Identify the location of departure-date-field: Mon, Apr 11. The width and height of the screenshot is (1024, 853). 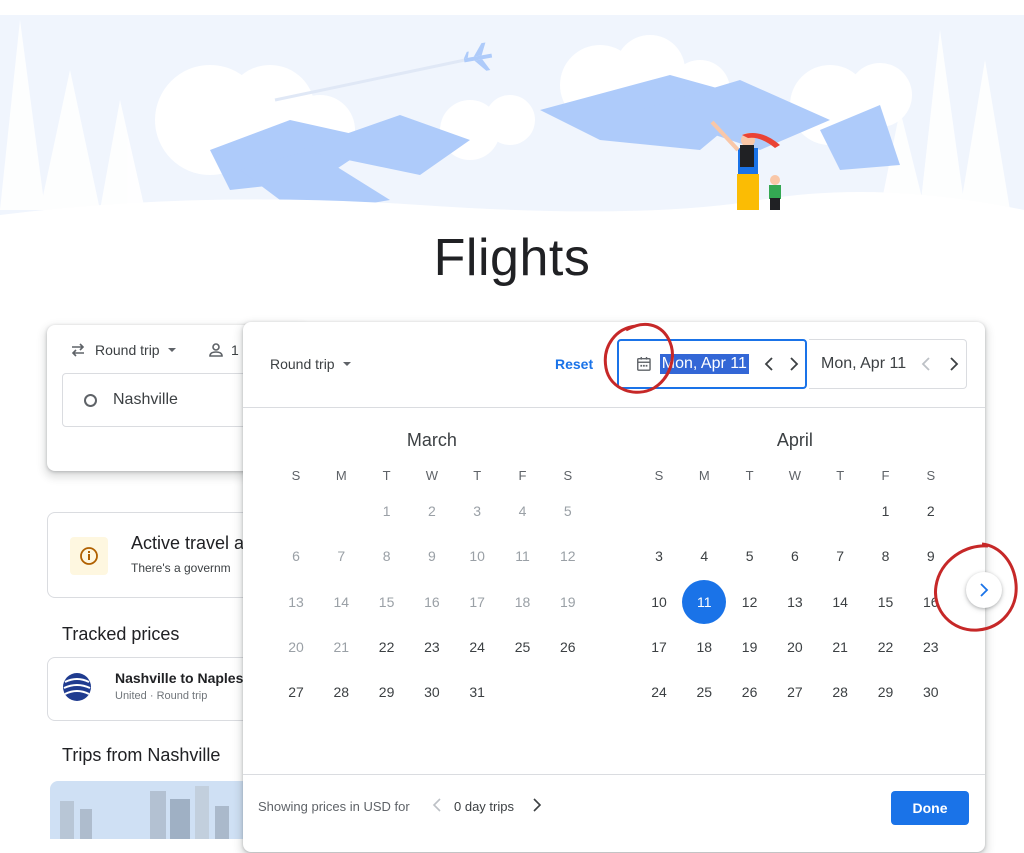
(712, 364).